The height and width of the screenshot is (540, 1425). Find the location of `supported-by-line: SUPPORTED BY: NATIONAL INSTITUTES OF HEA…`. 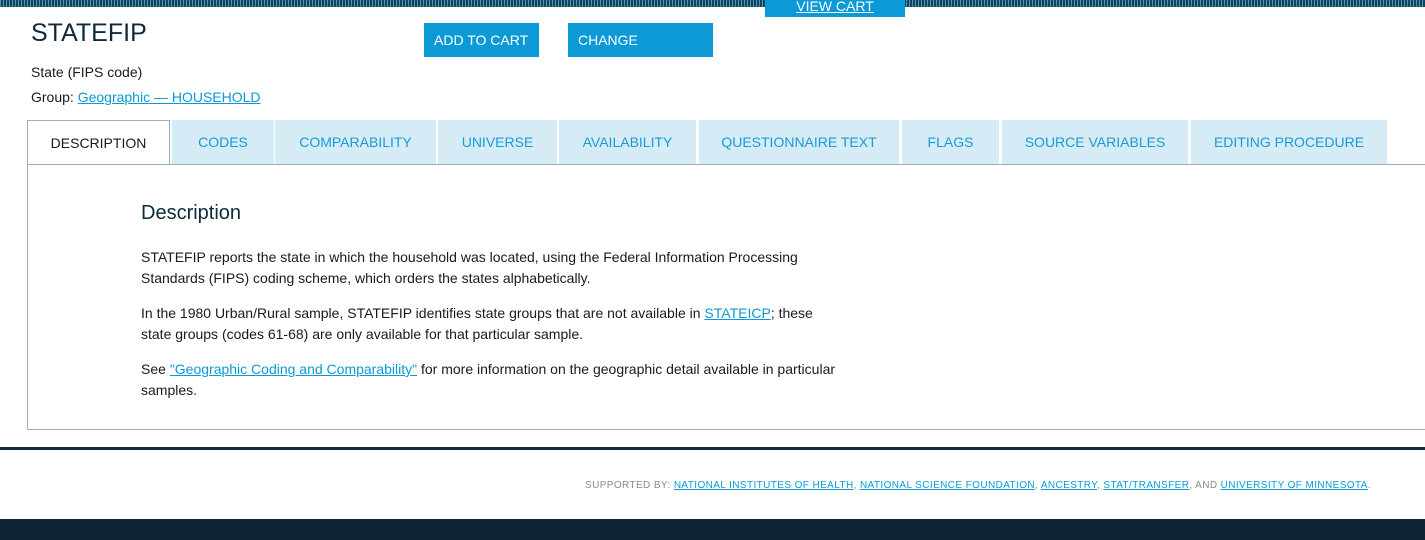

supported-by-line: SUPPORTED BY: NATIONAL INSTITUTES OF HEA… is located at coordinates (978, 485).